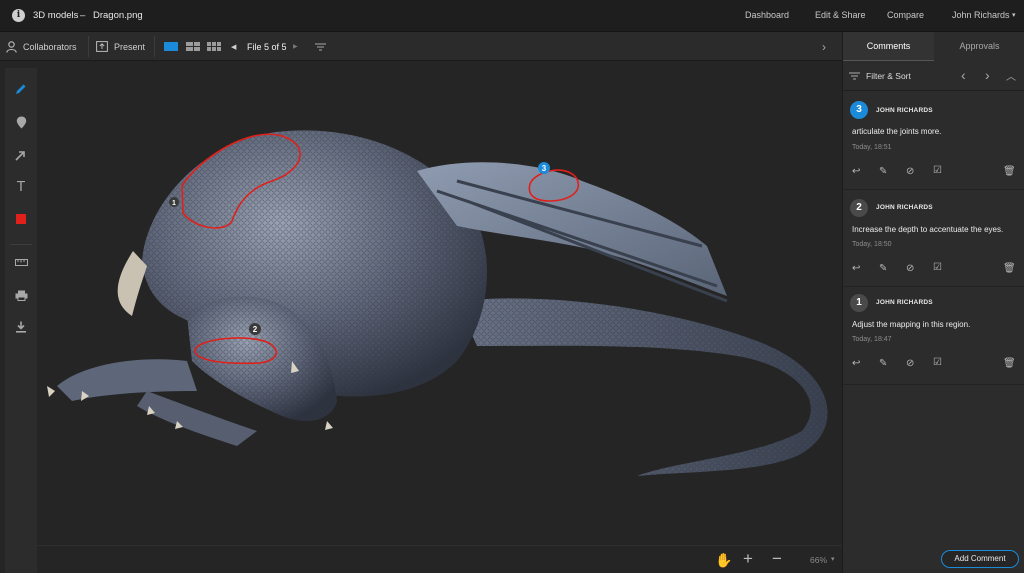  Describe the element at coordinates (544, 168) in the screenshot. I see `annotation-marker-3-label: 3` at that location.